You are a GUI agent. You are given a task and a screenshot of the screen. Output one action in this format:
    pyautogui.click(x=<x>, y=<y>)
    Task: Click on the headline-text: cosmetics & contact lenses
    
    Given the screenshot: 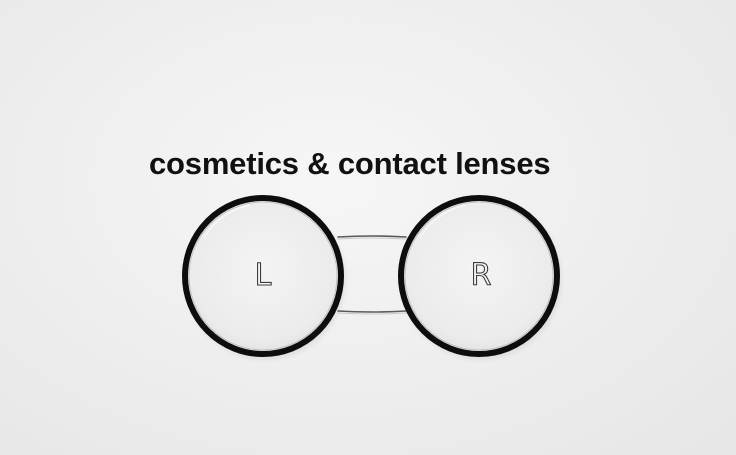 What is the action you would take?
    pyautogui.click(x=350, y=163)
    